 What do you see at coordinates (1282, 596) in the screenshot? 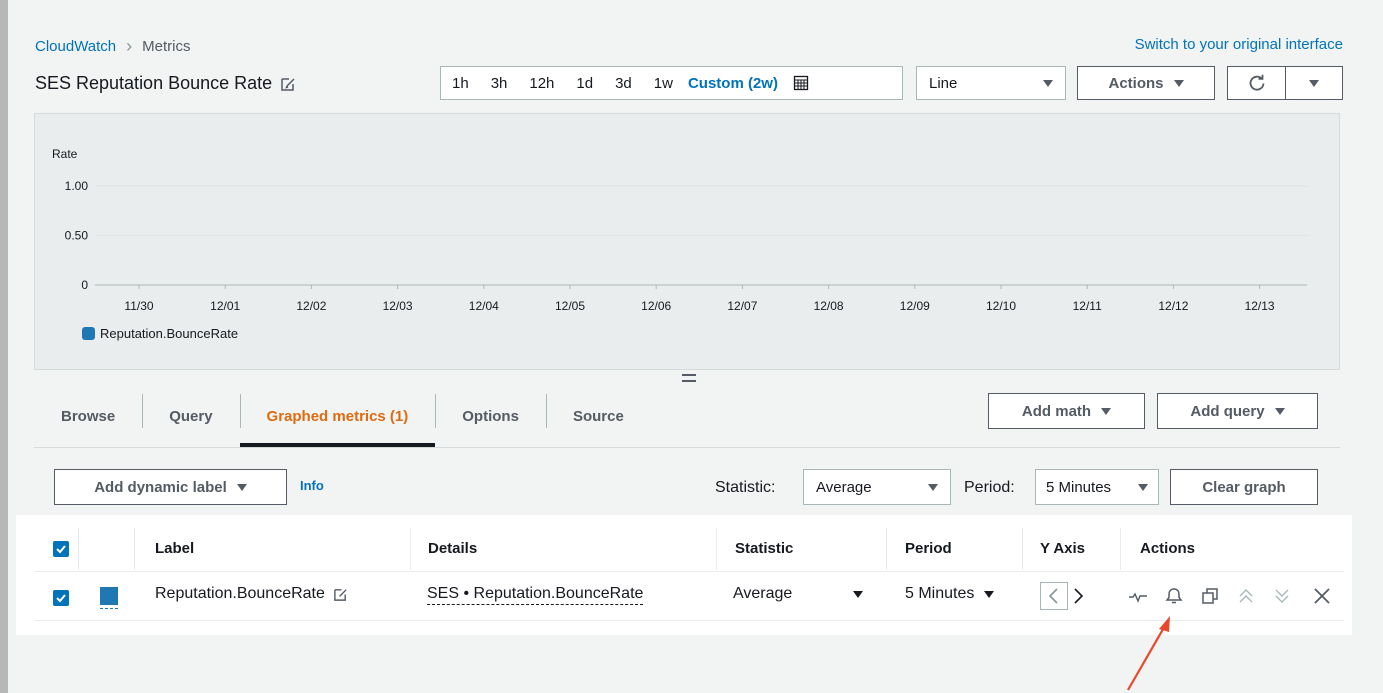
I see `move-down-icon` at bounding box center [1282, 596].